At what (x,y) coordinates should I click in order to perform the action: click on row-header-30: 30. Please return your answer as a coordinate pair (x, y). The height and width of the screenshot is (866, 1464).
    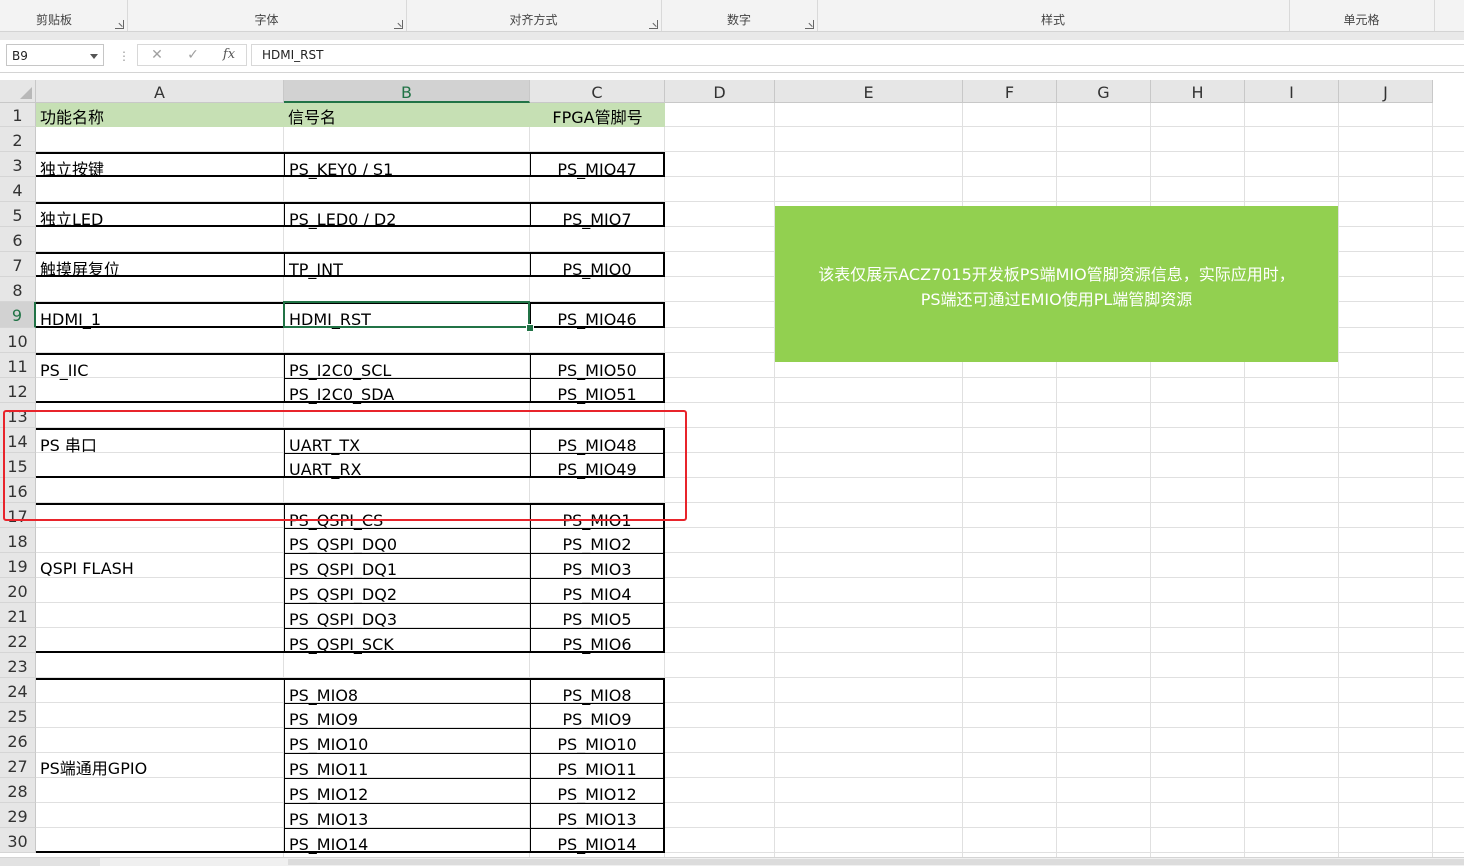
    Looking at the image, I should click on (18, 840).